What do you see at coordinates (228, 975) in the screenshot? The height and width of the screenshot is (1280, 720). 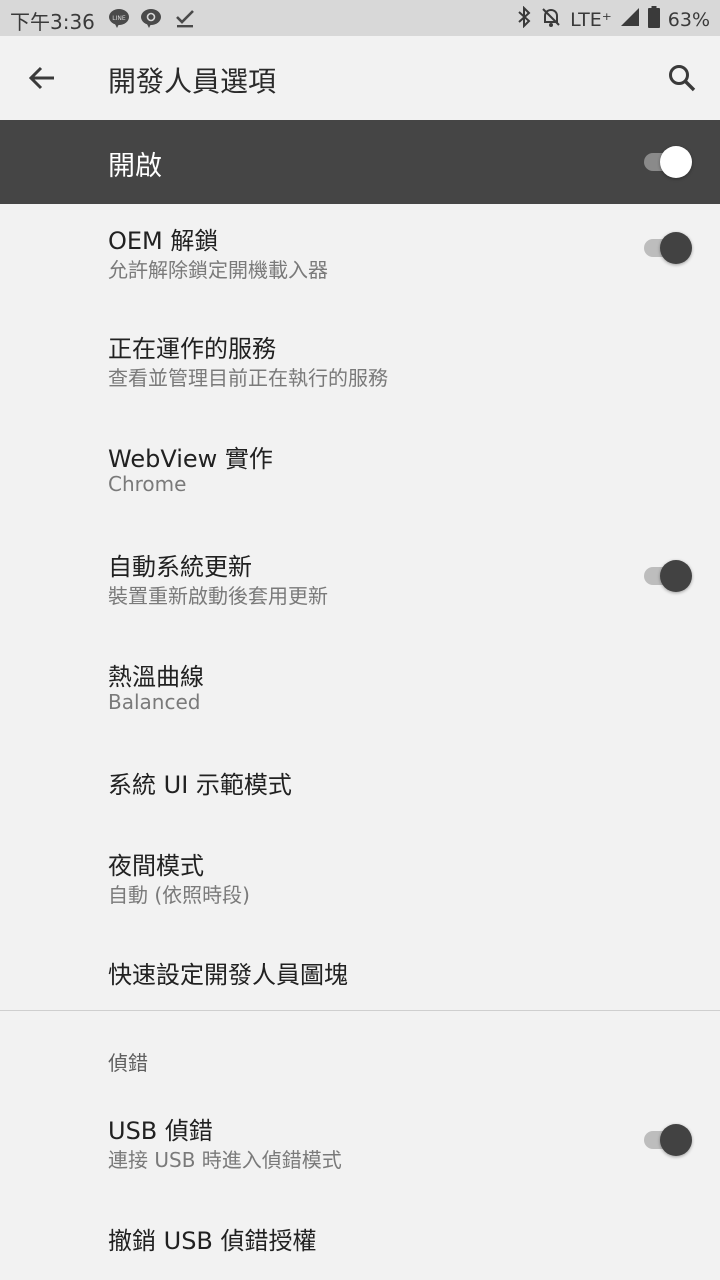 I see `setting-title: 快速設定開發人員圖塊` at bounding box center [228, 975].